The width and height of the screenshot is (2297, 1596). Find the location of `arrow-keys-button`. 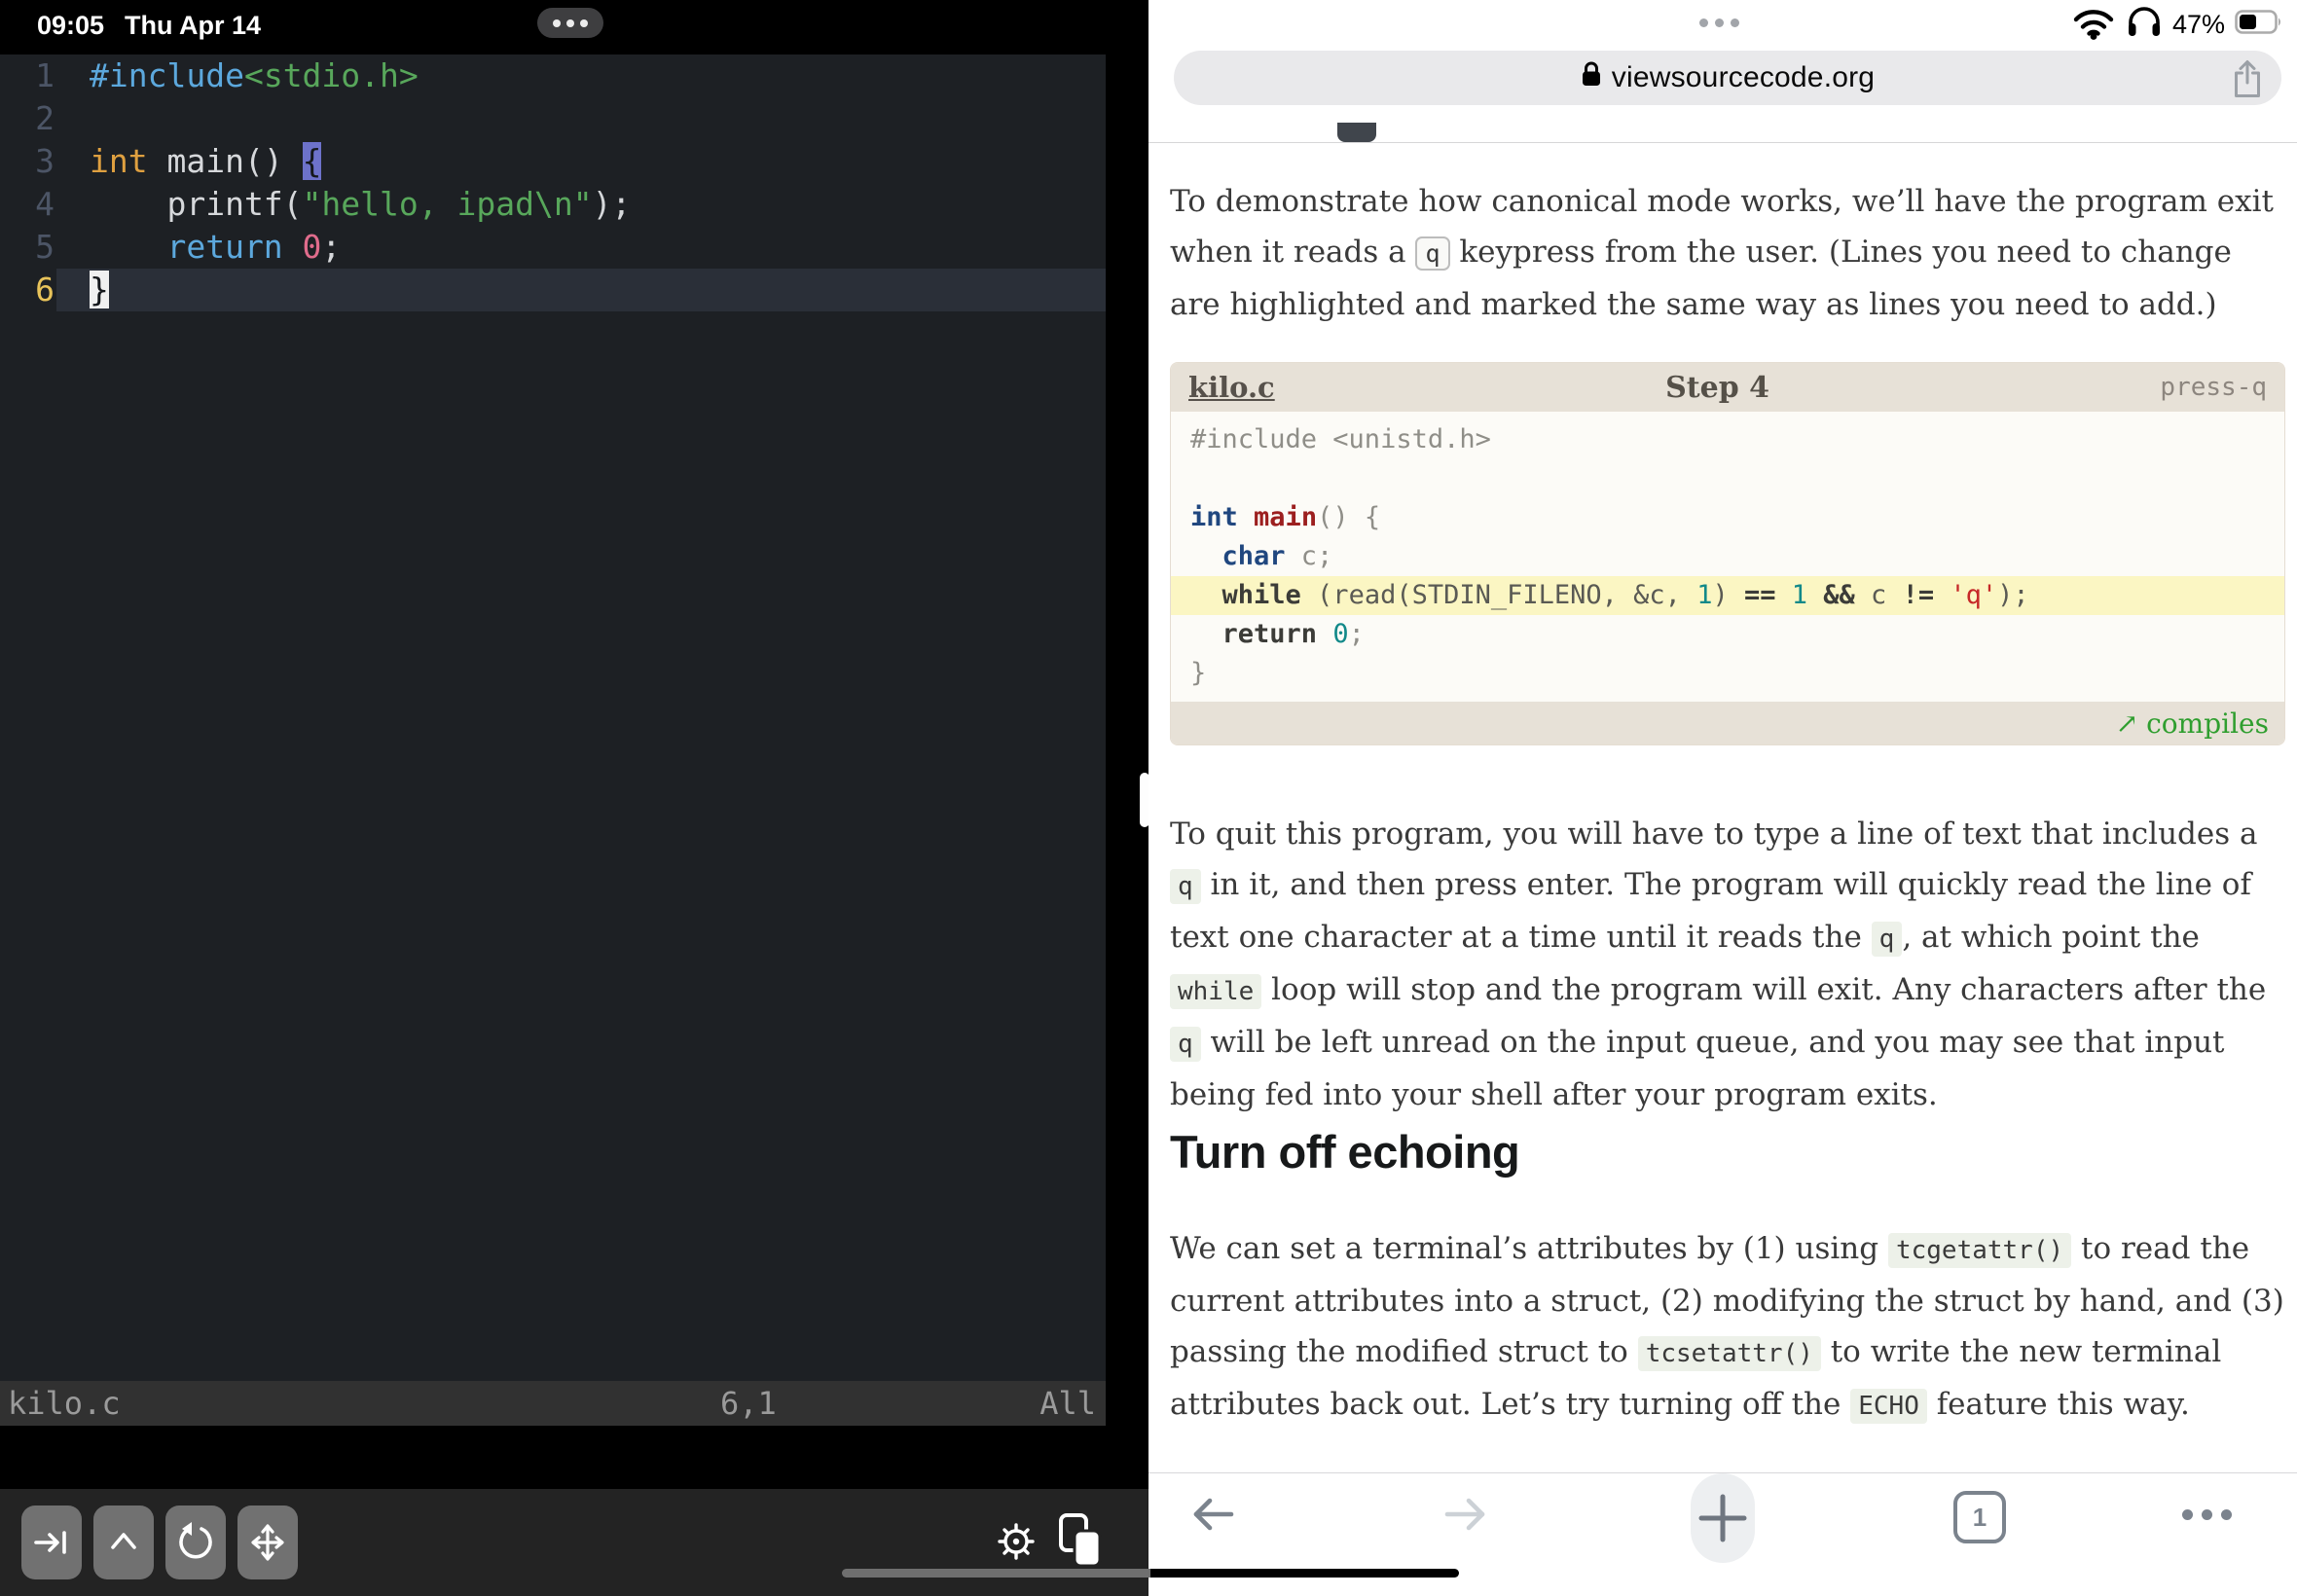

arrow-keys-button is located at coordinates (267, 1542).